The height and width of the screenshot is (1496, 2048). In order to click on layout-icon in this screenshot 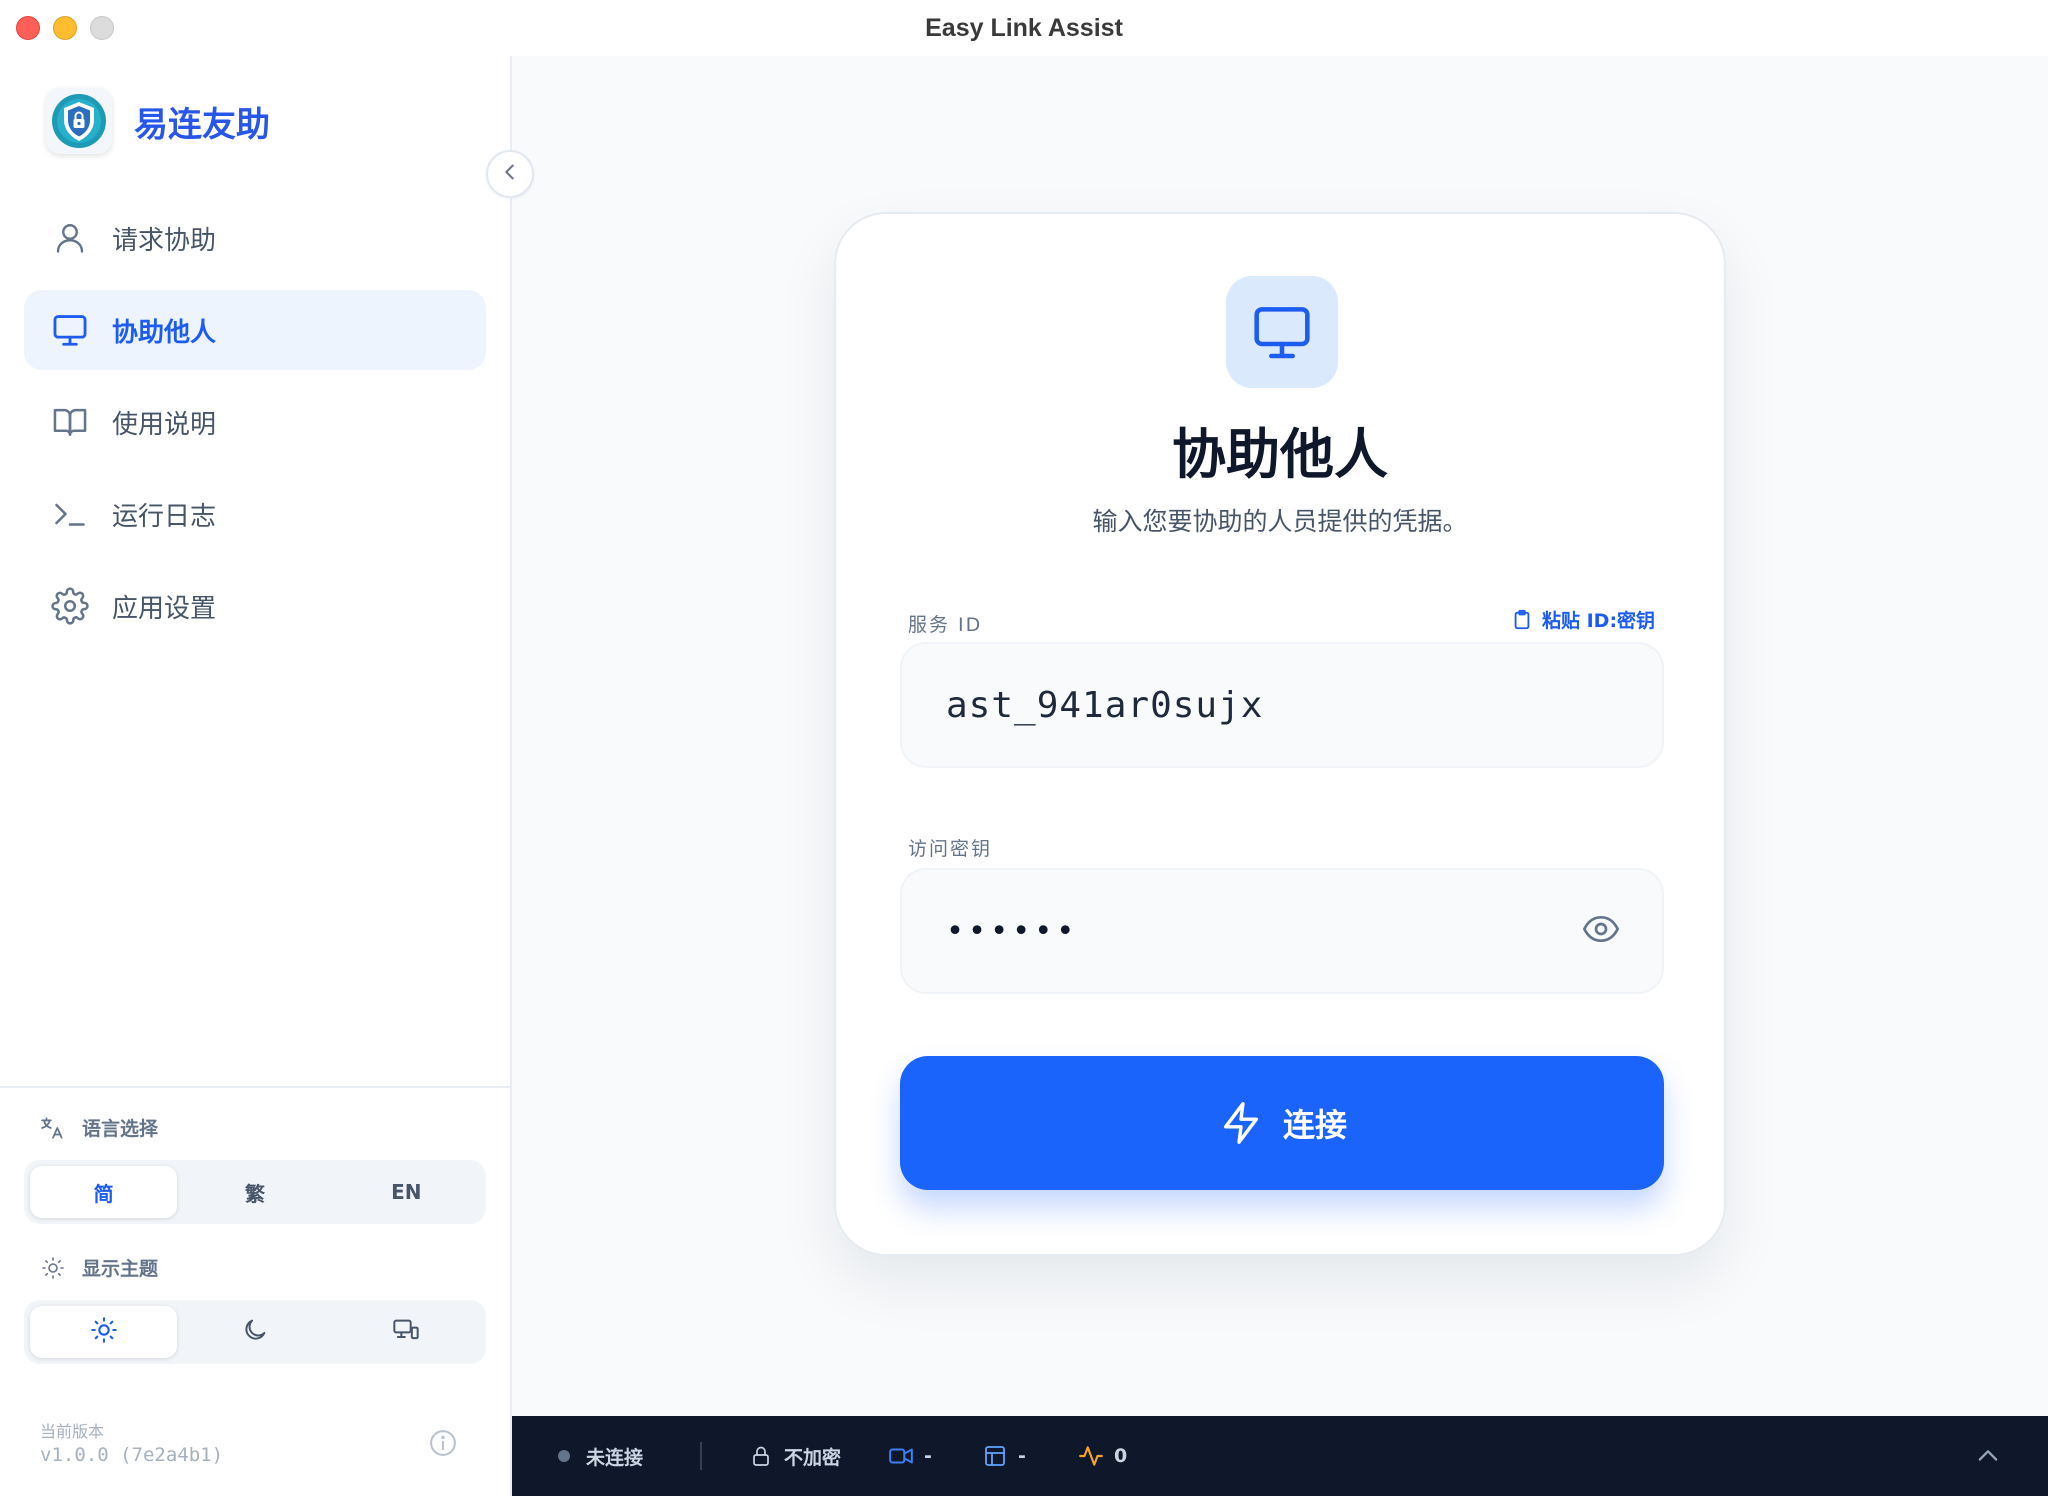, I will do `click(995, 1456)`.